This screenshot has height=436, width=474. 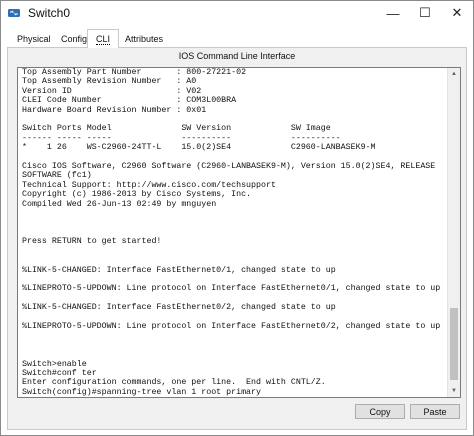 What do you see at coordinates (34, 39) in the screenshot?
I see `tab-physical: Physical` at bounding box center [34, 39].